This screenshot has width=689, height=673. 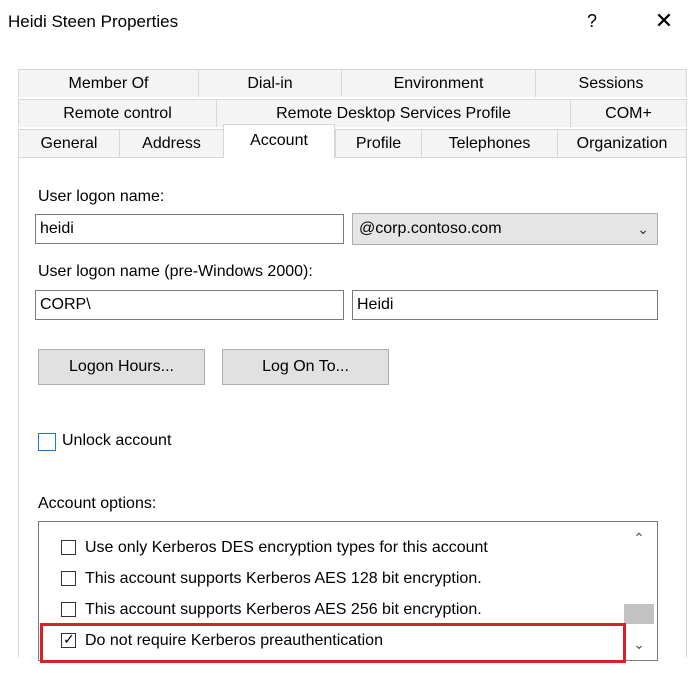 I want to click on scroll-up-arrow-icon: ⌃, so click(x=639, y=538).